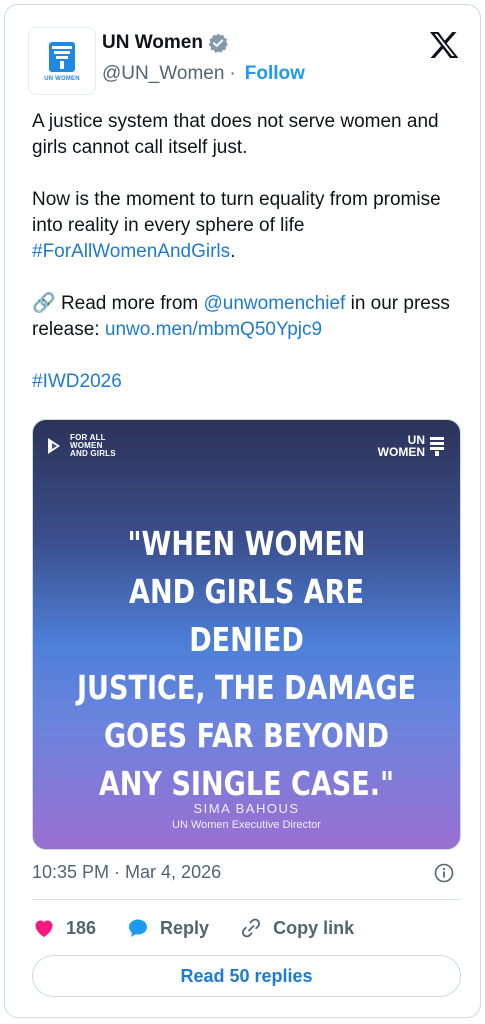 The width and height of the screenshot is (485, 1024). I want to click on timestamp: 10:35 PM · Mar 4, 2026, so click(126, 872).